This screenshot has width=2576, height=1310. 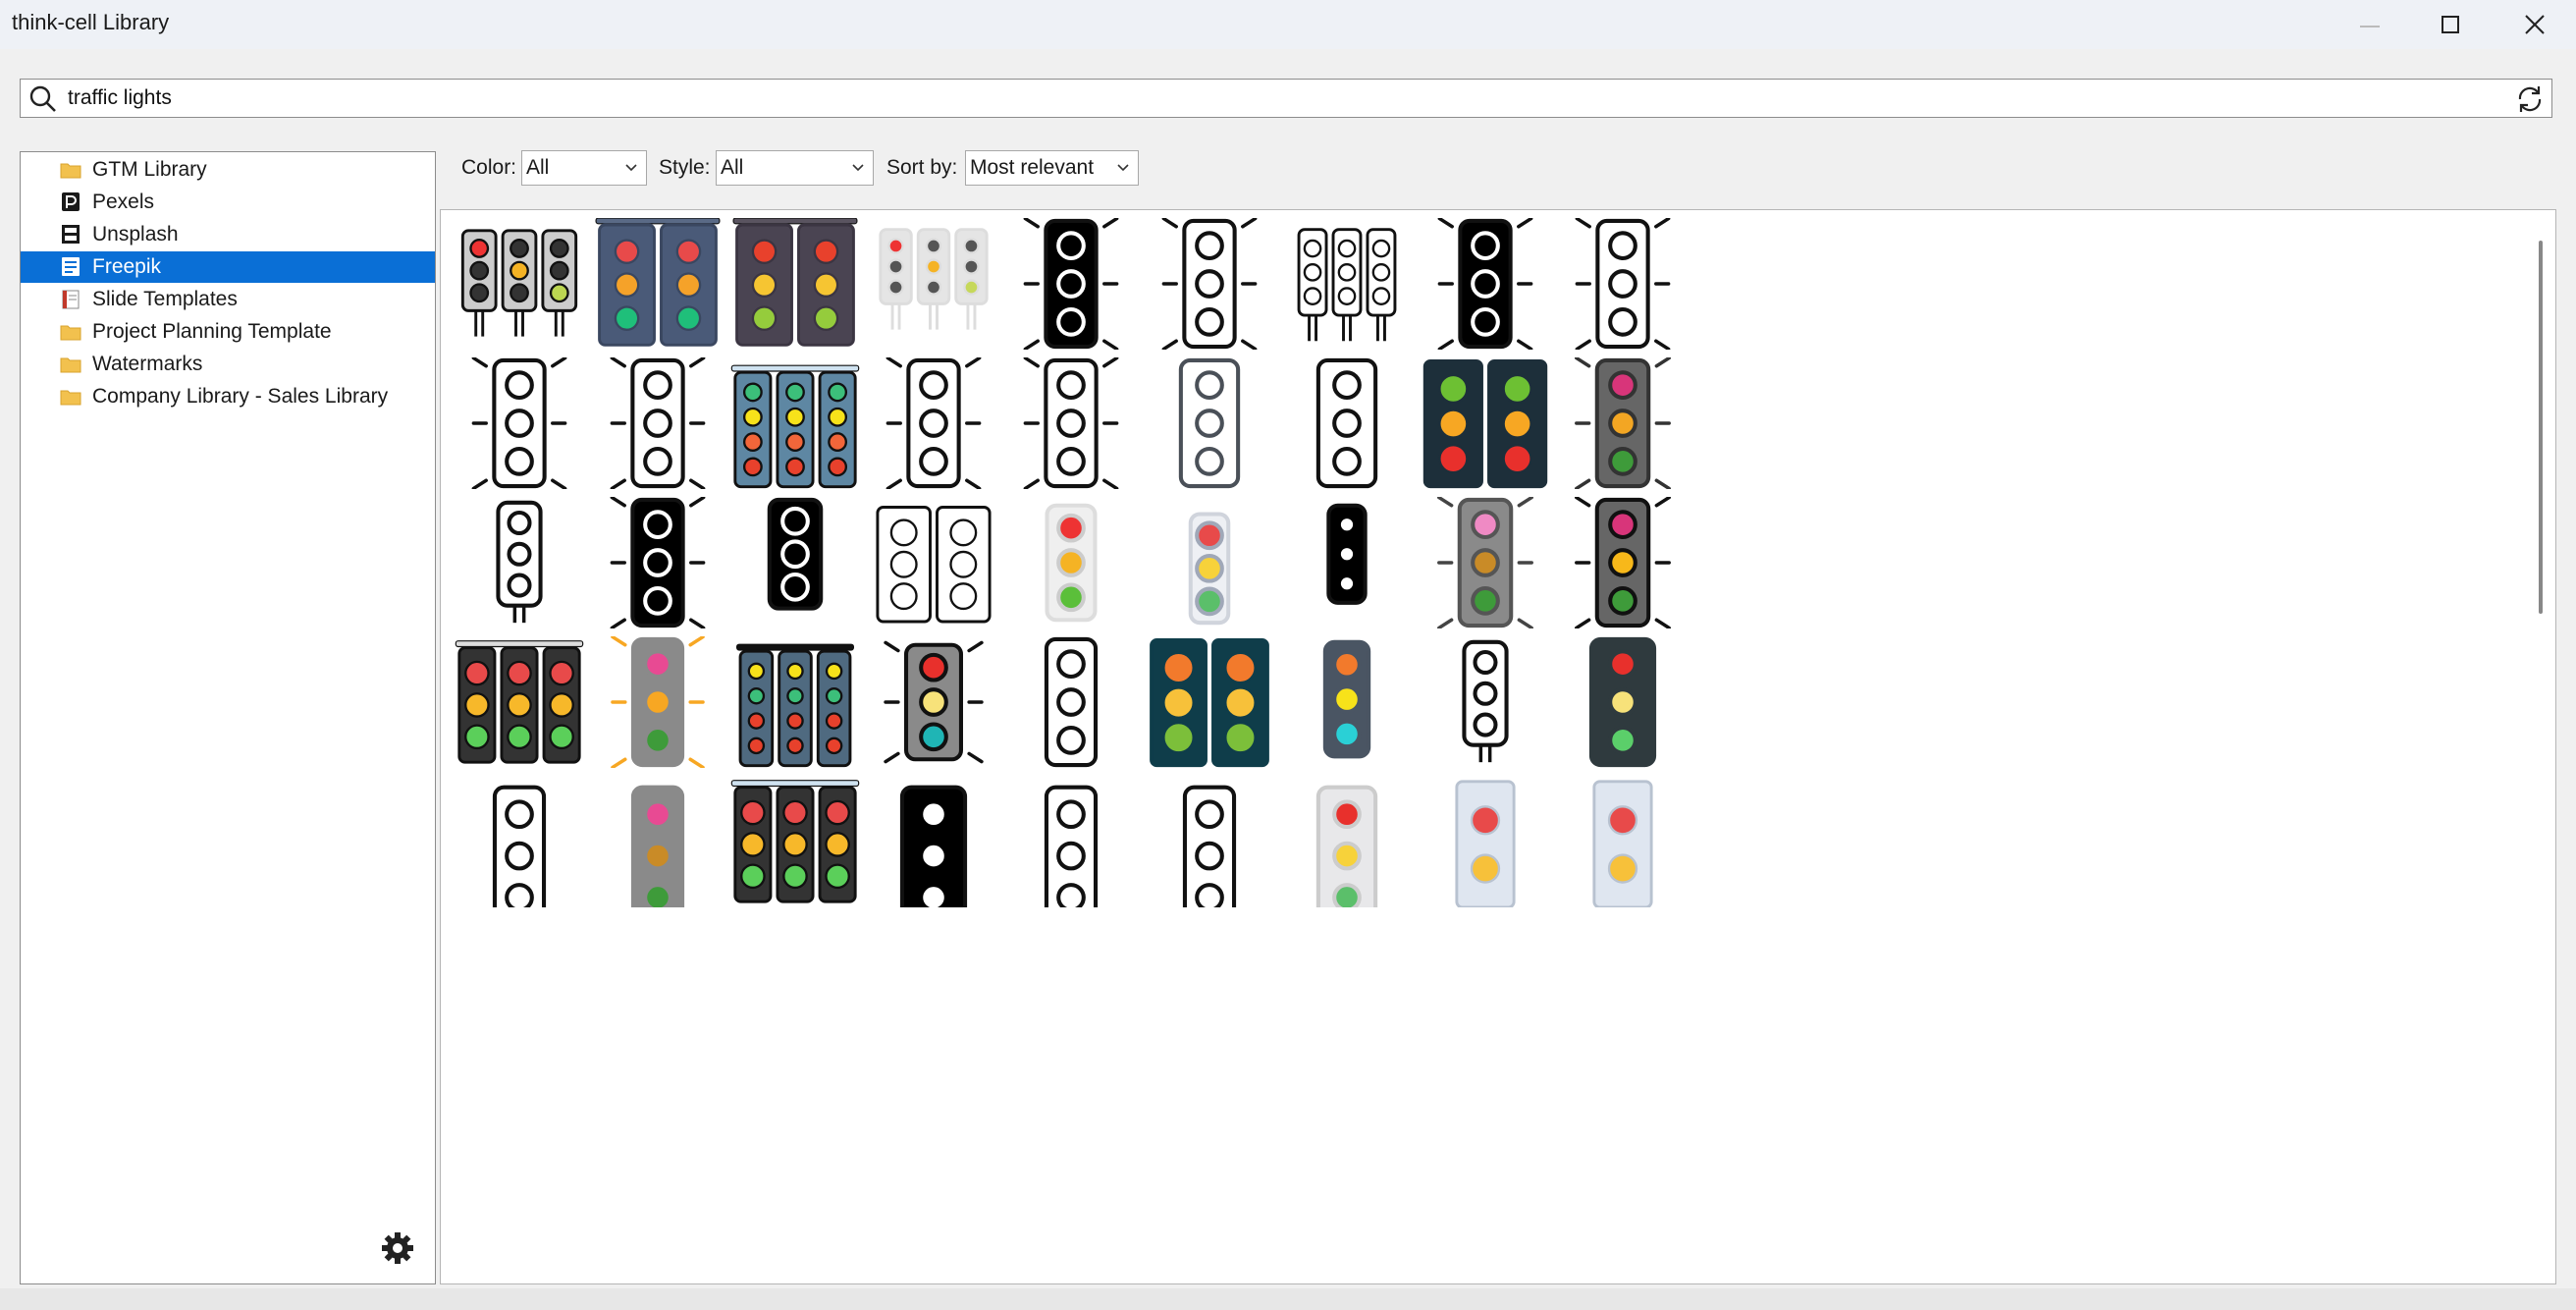 What do you see at coordinates (732, 167) in the screenshot?
I see `style-filter-value: All` at bounding box center [732, 167].